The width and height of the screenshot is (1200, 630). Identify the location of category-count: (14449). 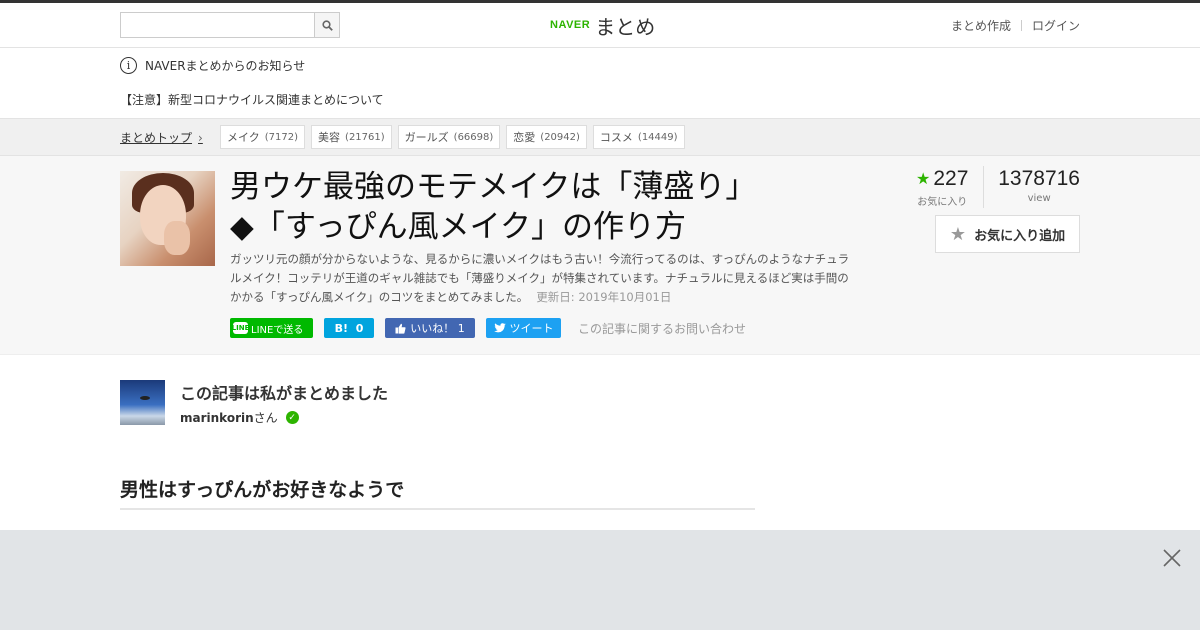
(657, 137).